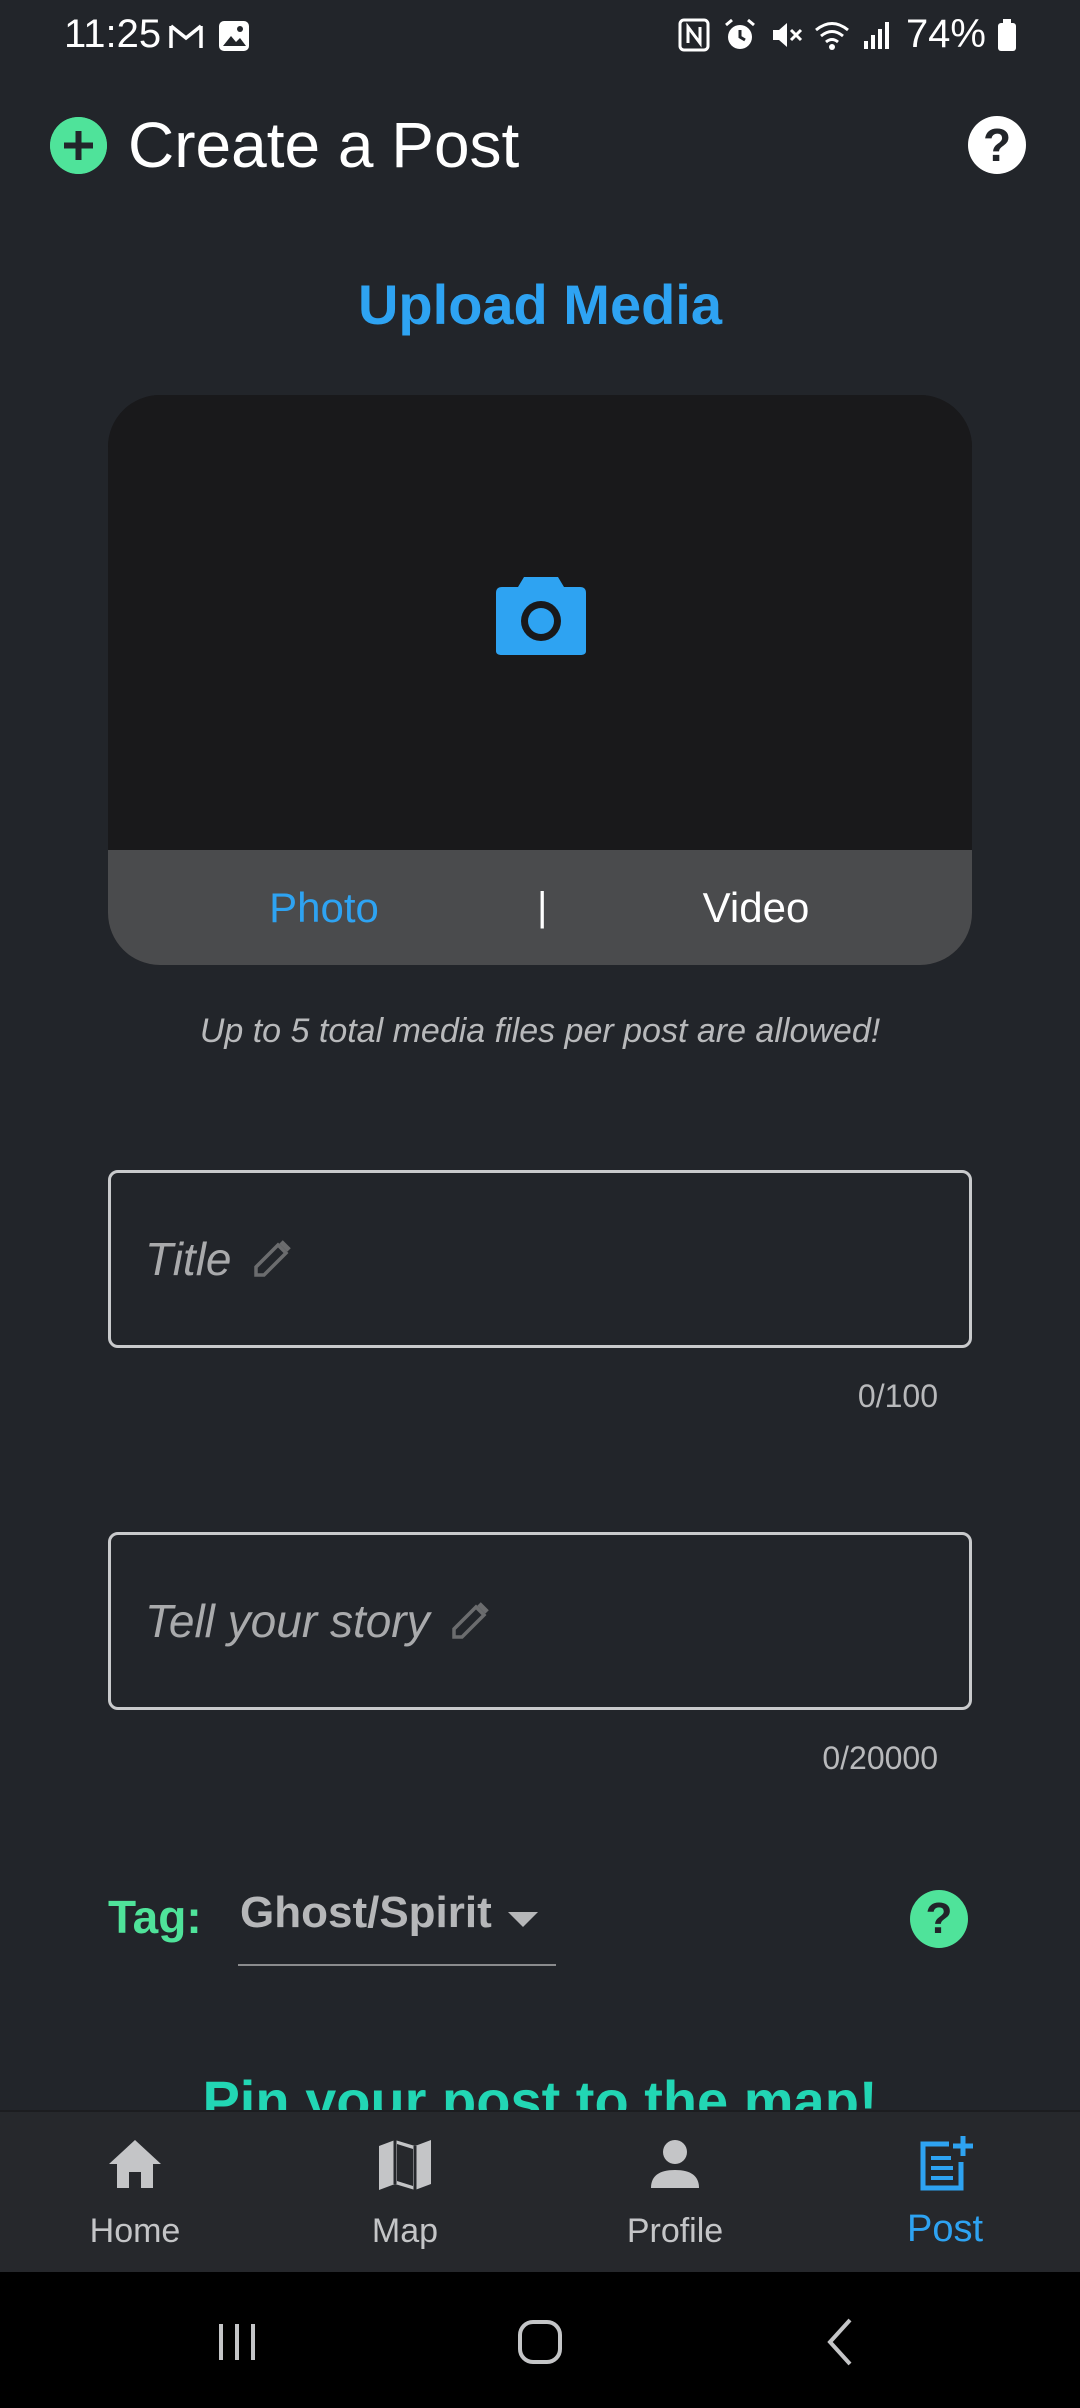 This screenshot has height=2408, width=1080. I want to click on nav-item-home: Home, so click(135, 2193).